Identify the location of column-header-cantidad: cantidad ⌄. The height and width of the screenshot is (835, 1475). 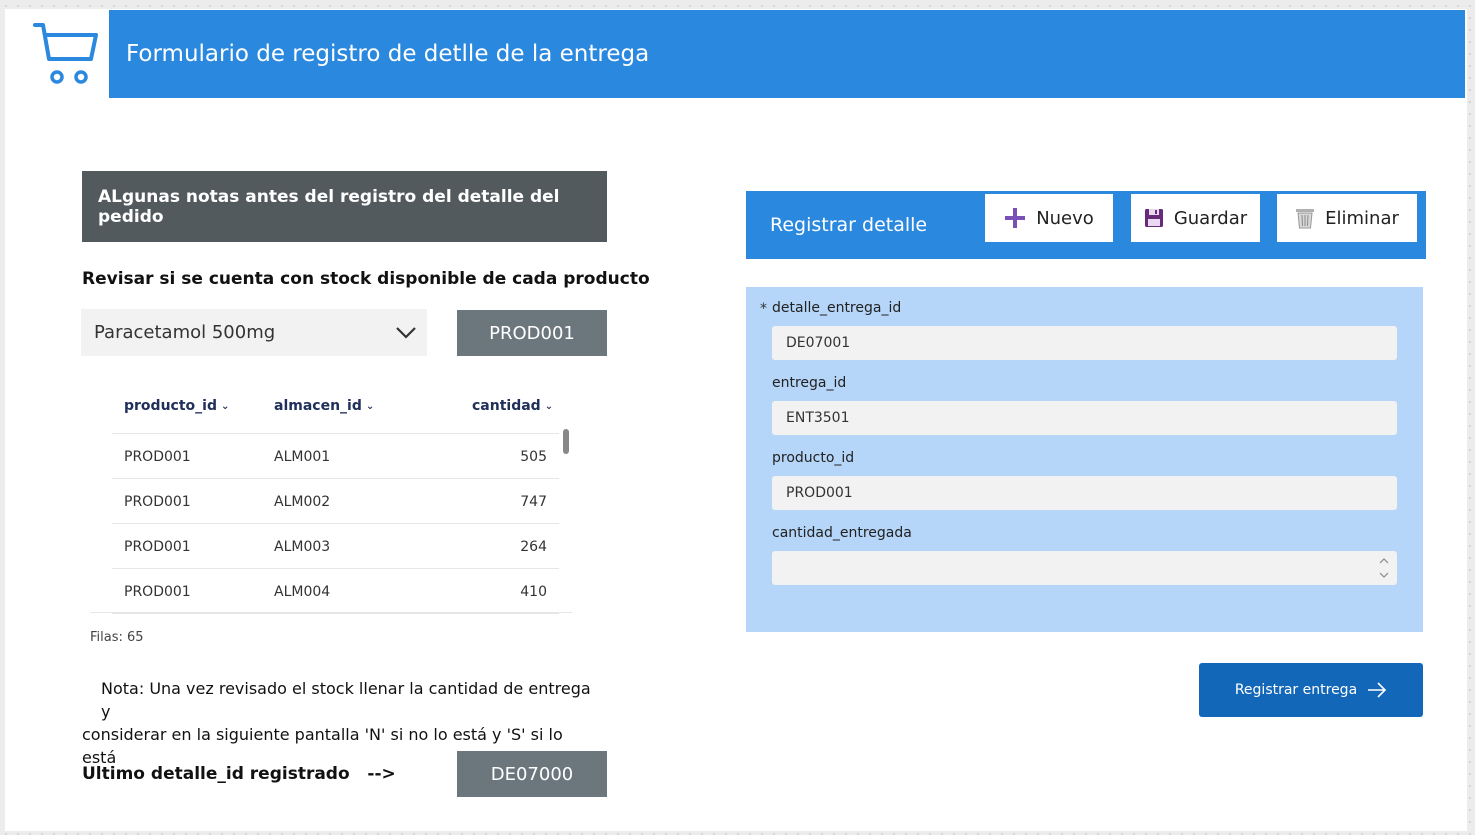
(512, 406).